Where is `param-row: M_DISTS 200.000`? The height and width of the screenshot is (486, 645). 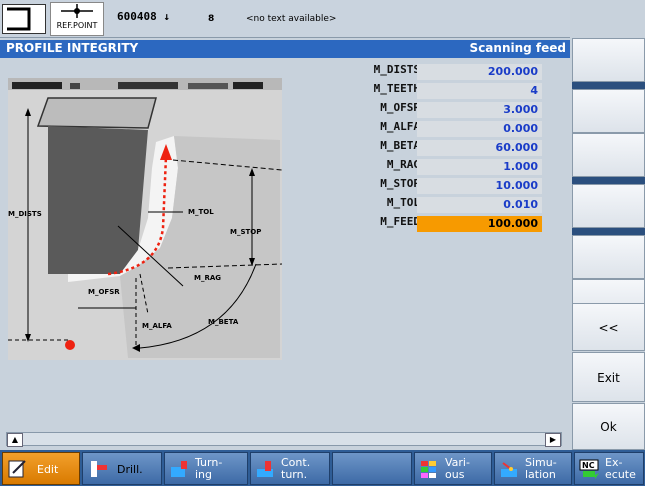 param-row: M_DISTS 200.000 is located at coordinates (414, 72).